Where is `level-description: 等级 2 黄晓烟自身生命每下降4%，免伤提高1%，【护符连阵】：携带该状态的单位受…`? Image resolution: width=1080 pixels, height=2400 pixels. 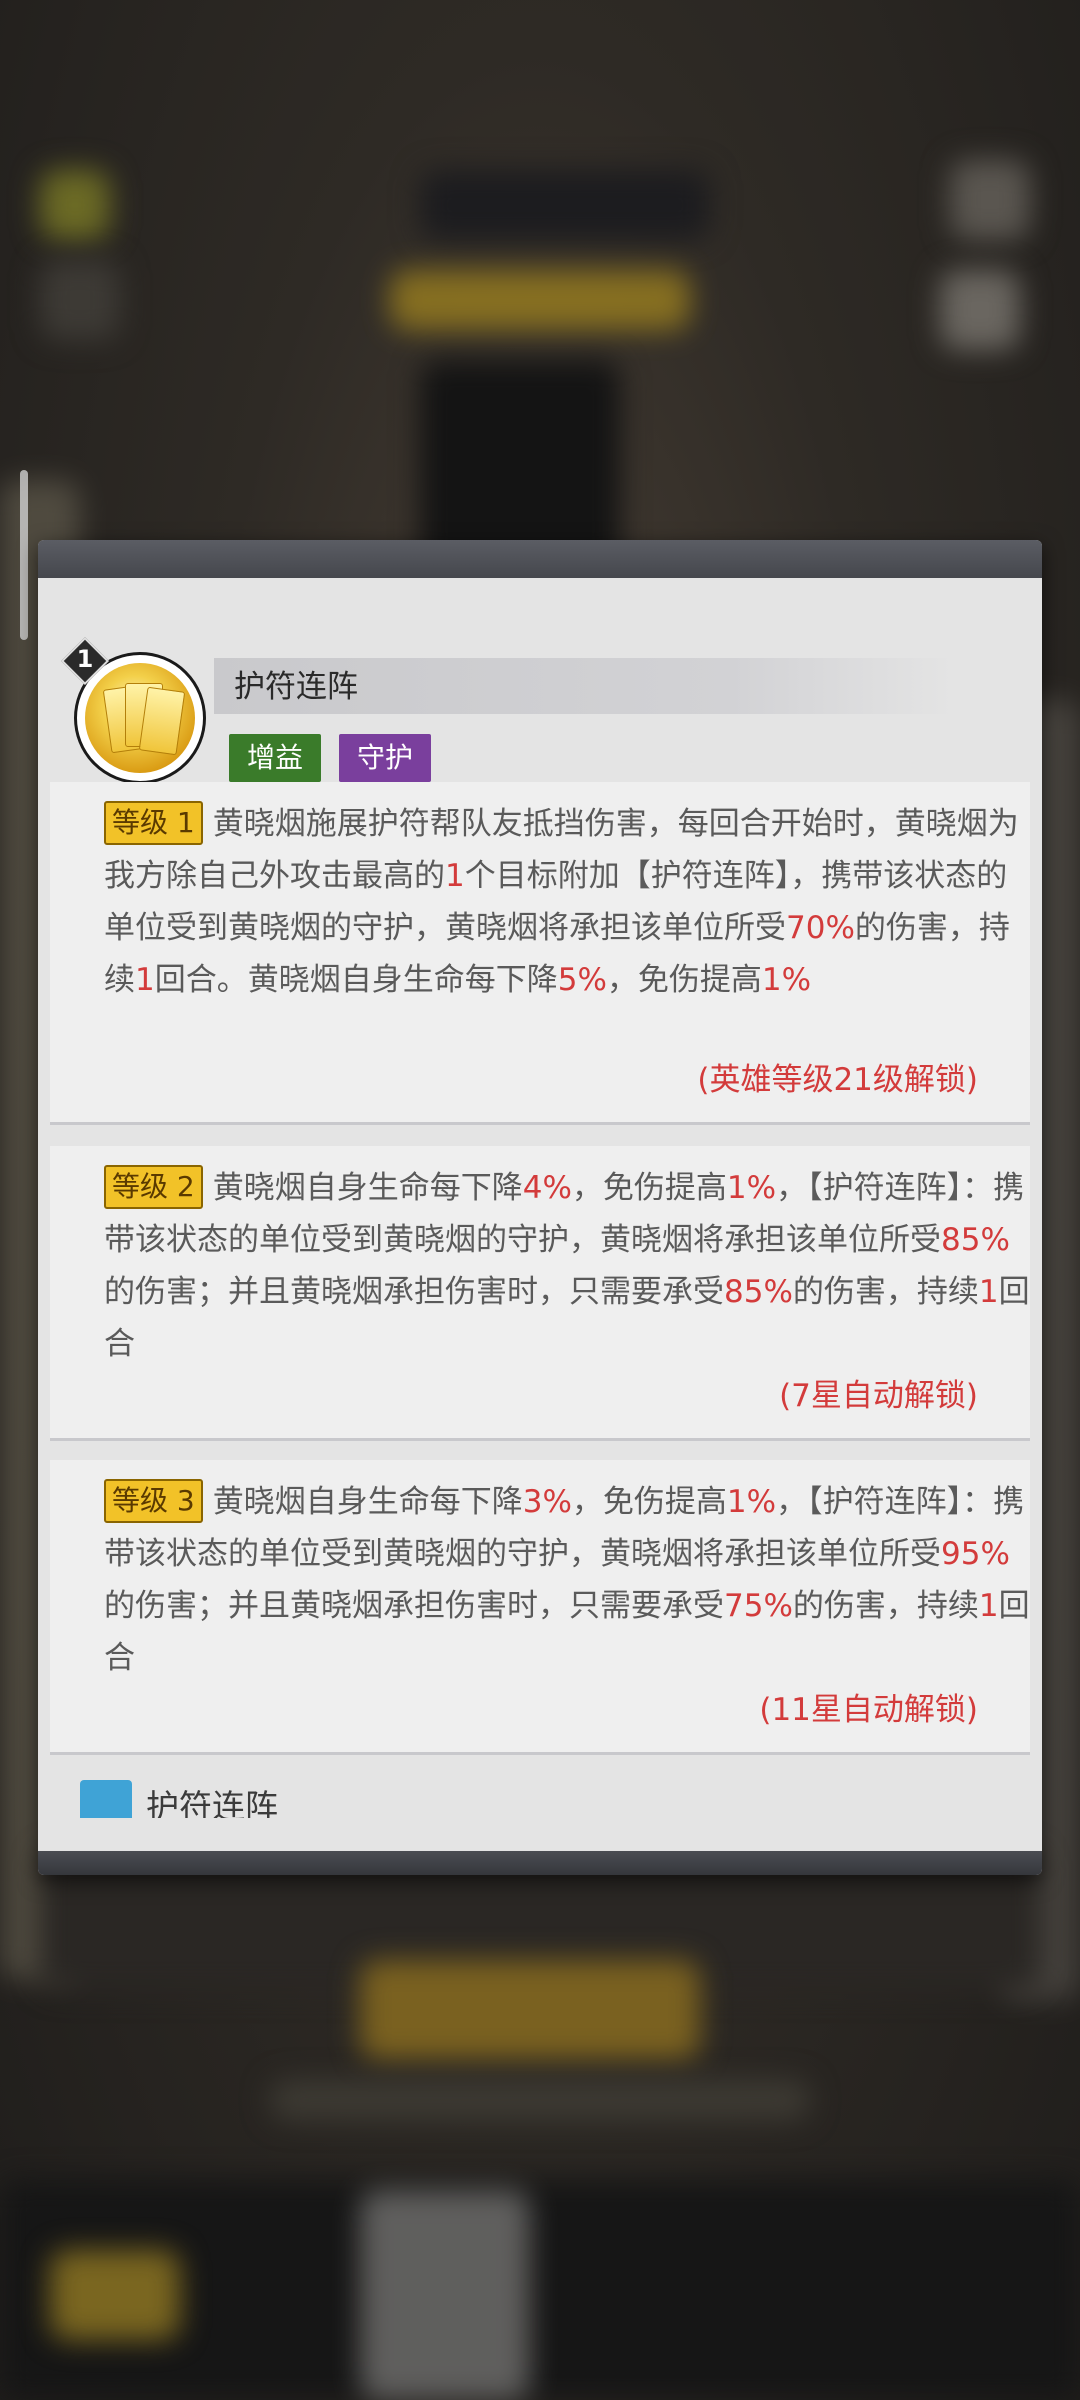 level-description: 等级 2 黄晓烟自身生命每下降4%，免伤提高1%，【护符连阵】：携带该状态的单位受… is located at coordinates (569, 1266).